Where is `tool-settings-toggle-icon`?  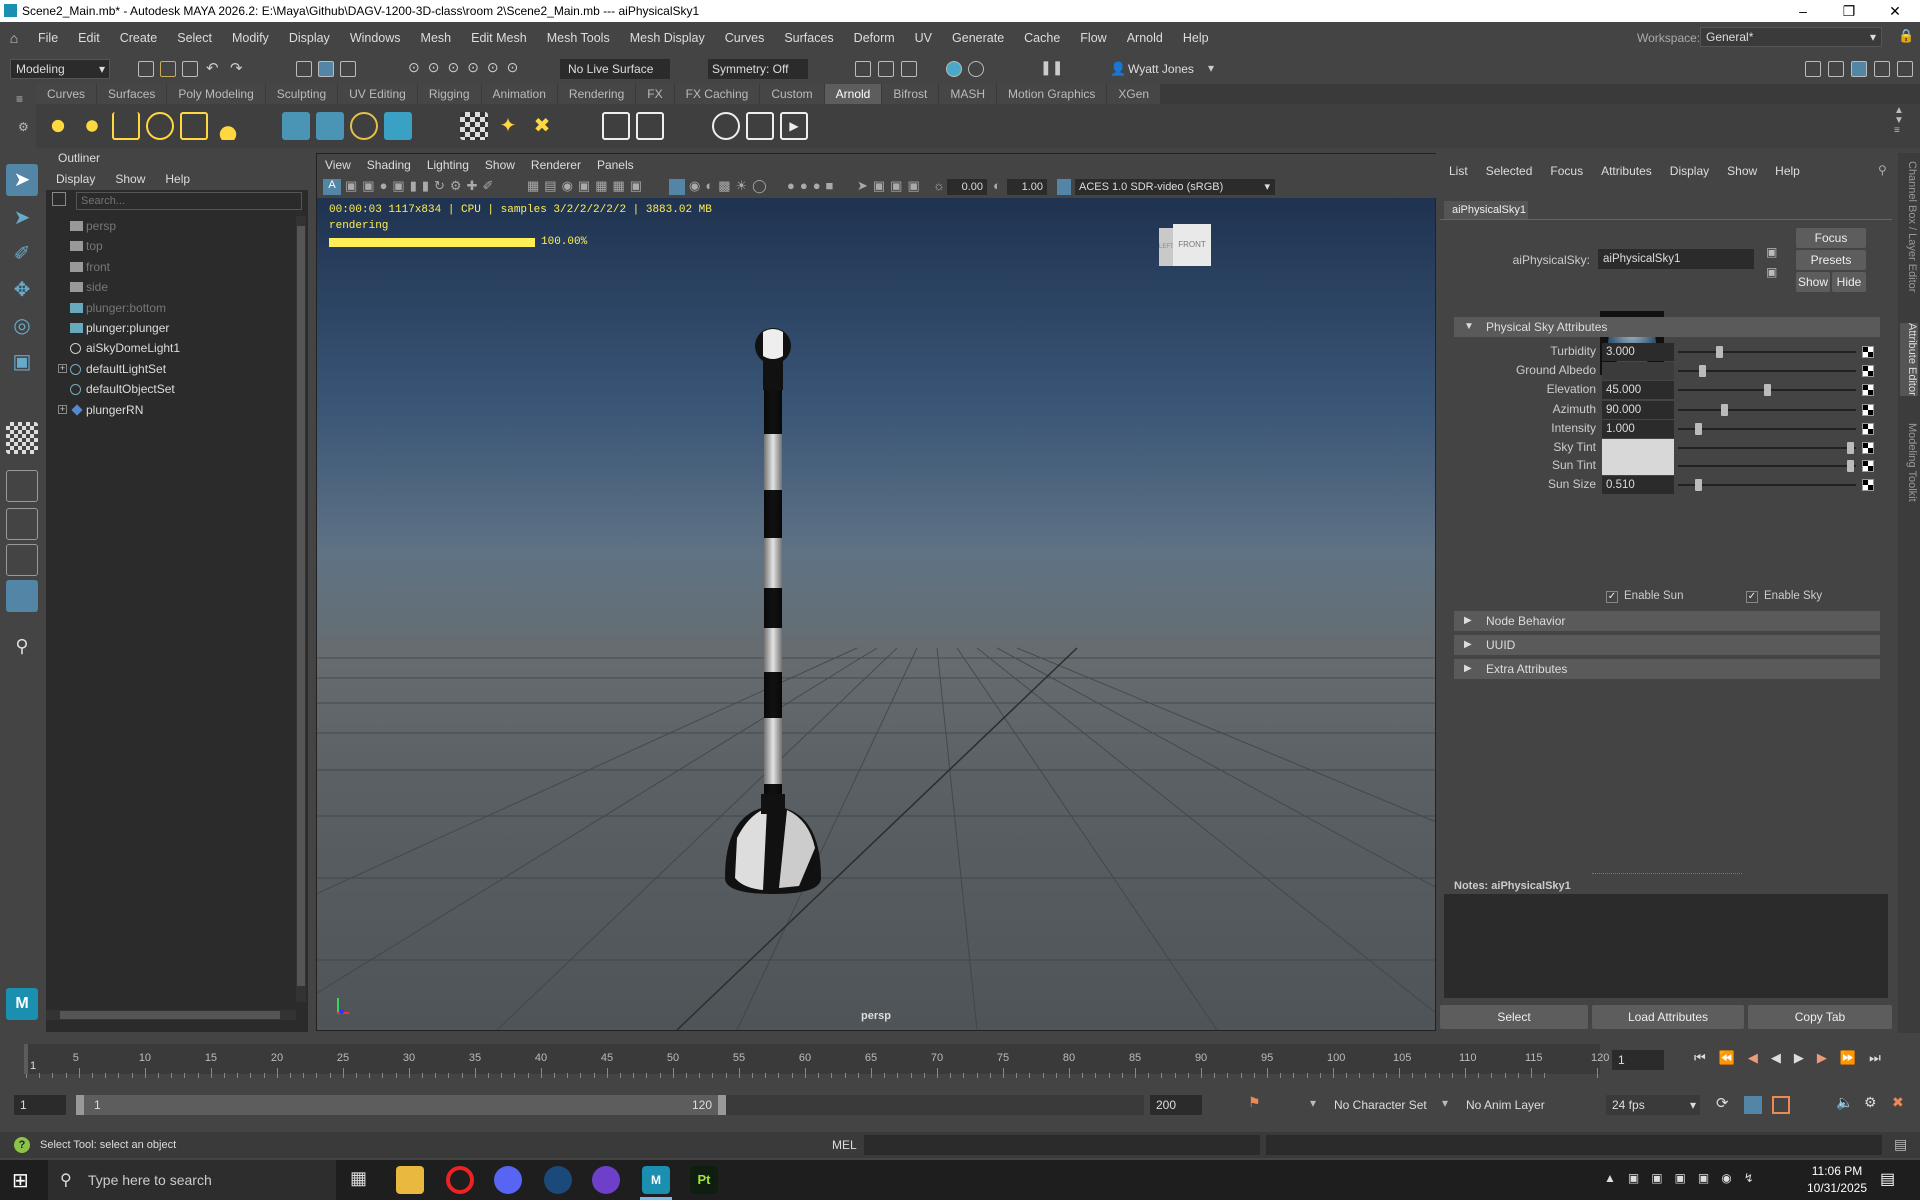 tool-settings-toggle-icon is located at coordinates (1882, 69).